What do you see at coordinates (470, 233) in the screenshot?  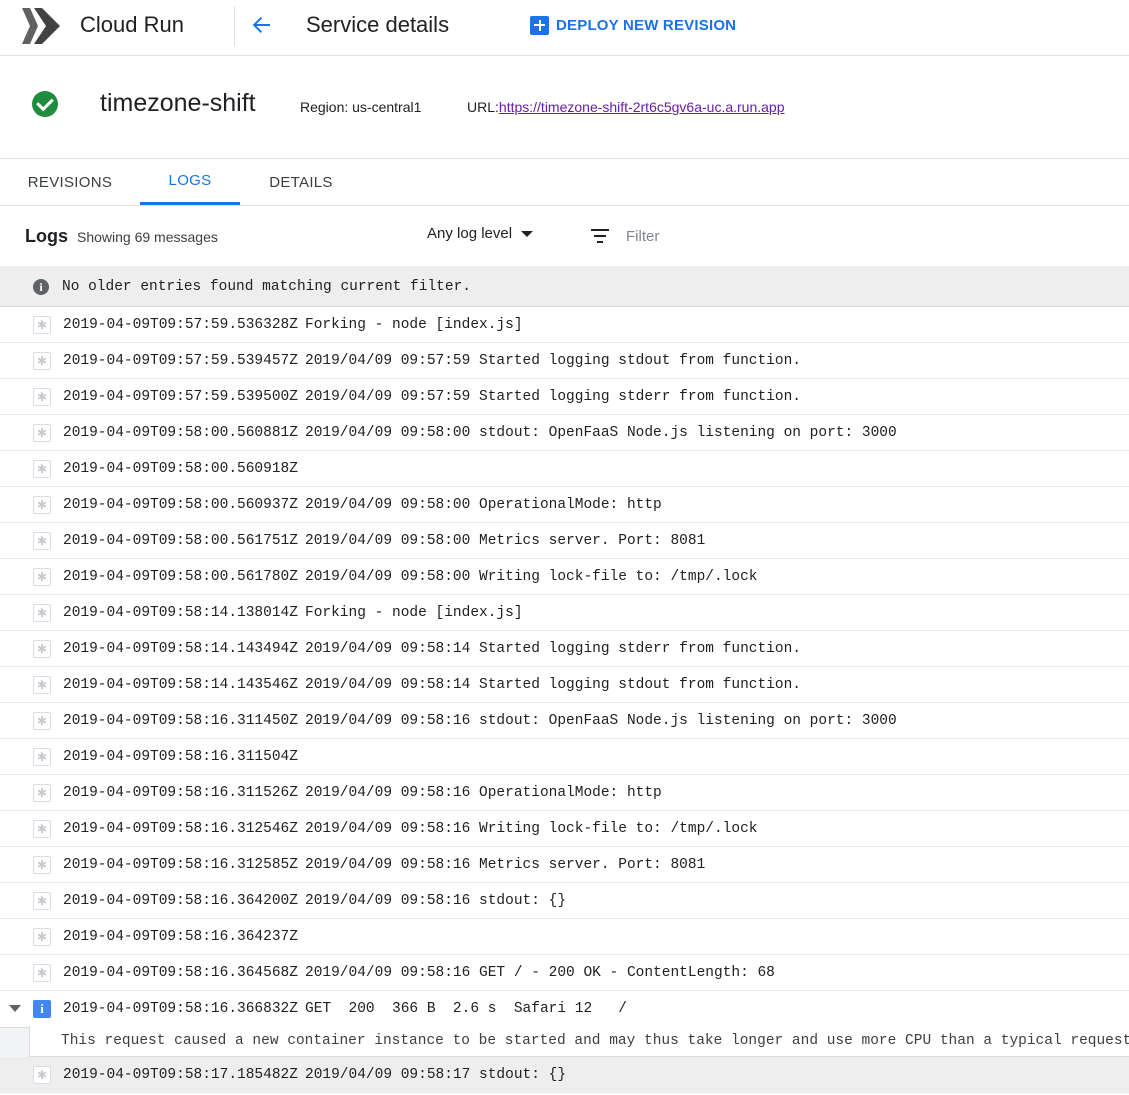 I see `log-level-value: Any log level` at bounding box center [470, 233].